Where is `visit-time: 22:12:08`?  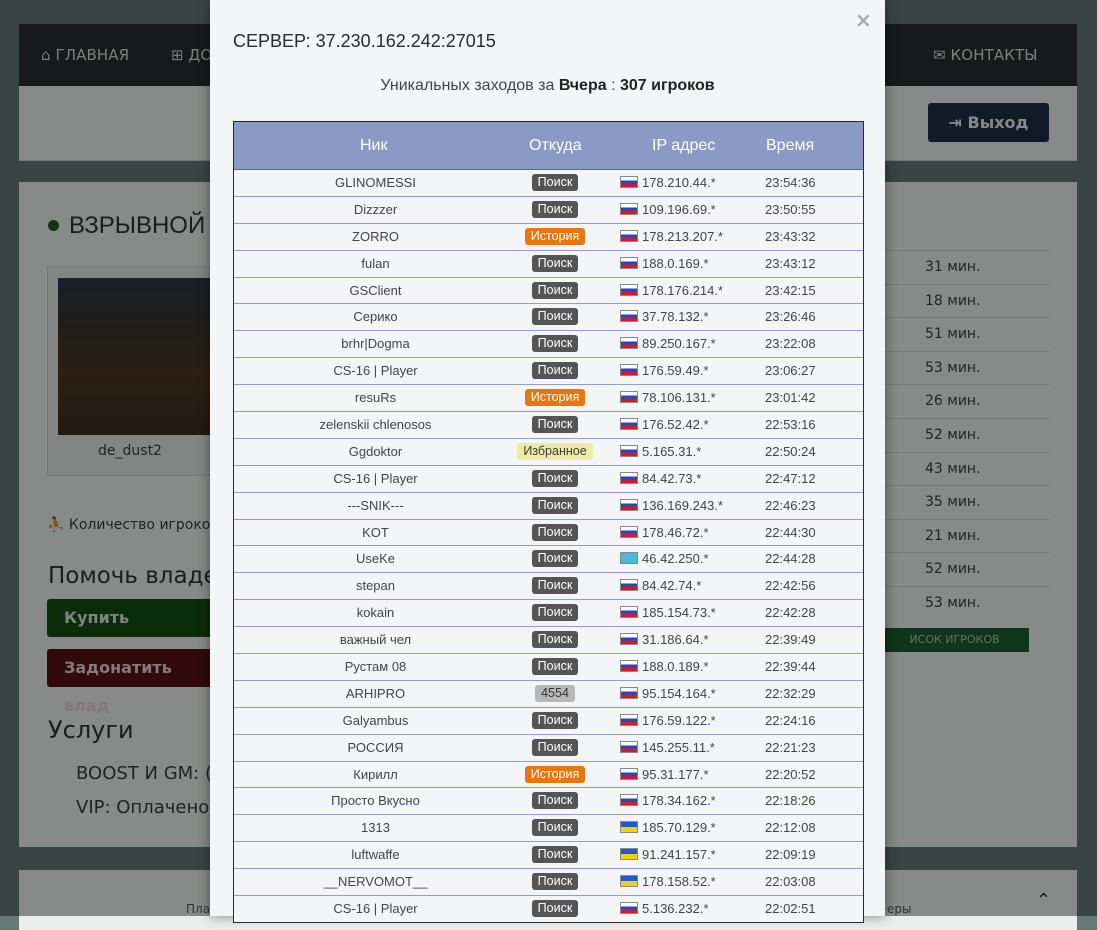
visit-time: 22:12:08 is located at coordinates (790, 827).